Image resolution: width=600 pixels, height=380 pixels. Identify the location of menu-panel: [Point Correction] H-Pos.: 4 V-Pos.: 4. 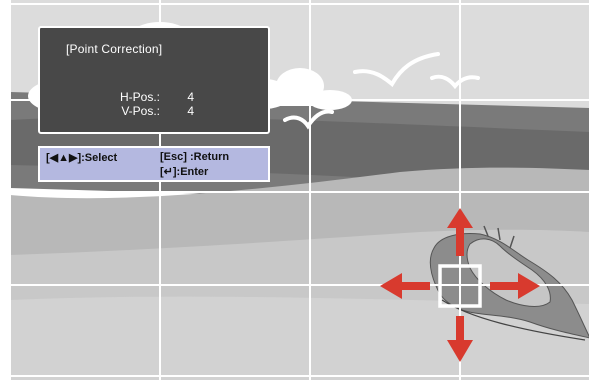
(154, 80).